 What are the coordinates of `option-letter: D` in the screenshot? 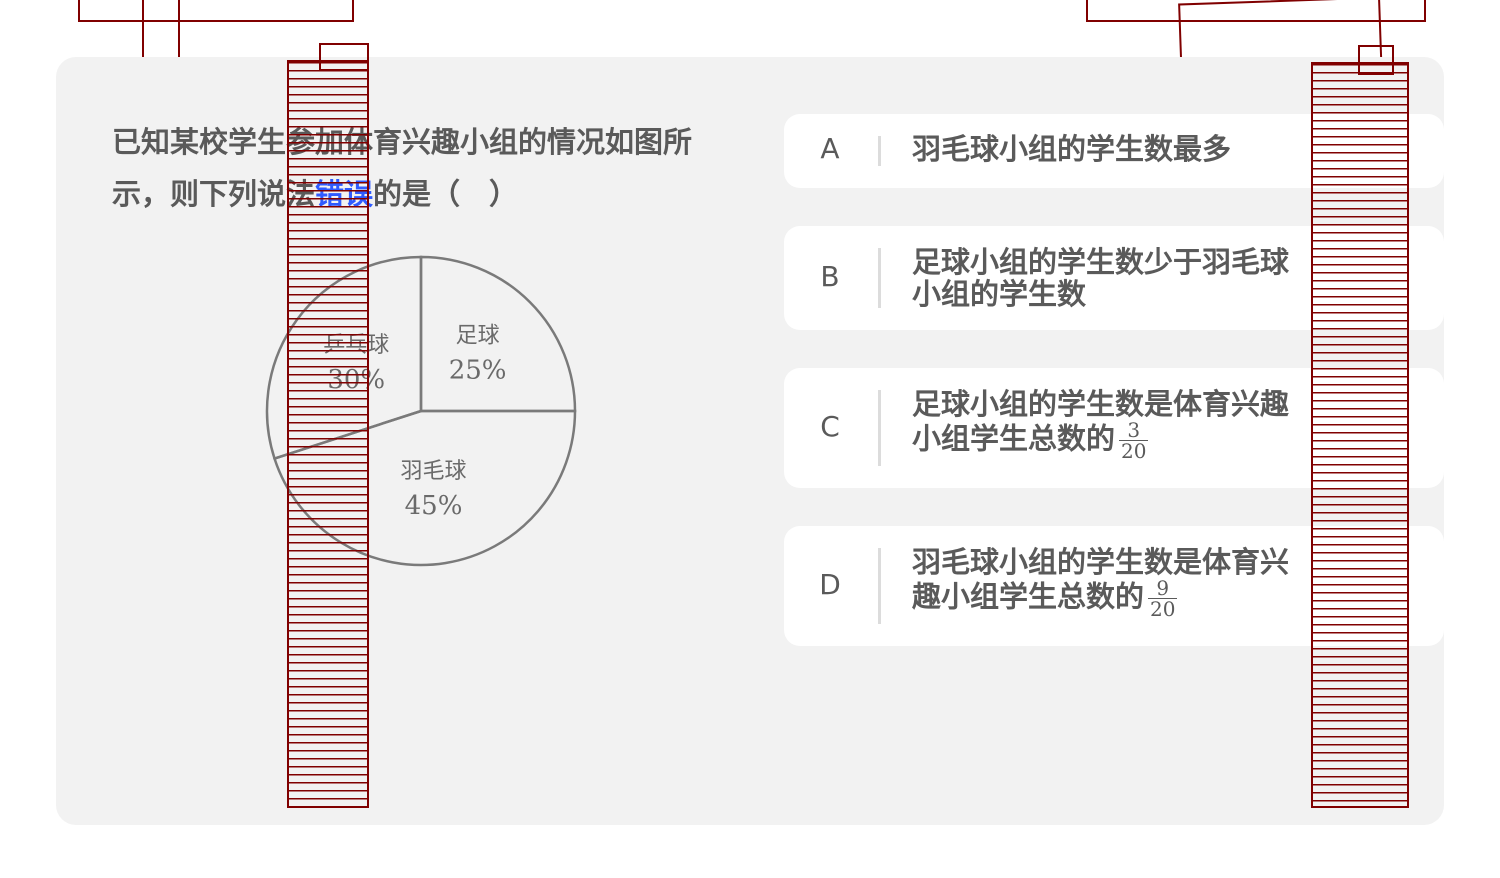 It's located at (830, 584).